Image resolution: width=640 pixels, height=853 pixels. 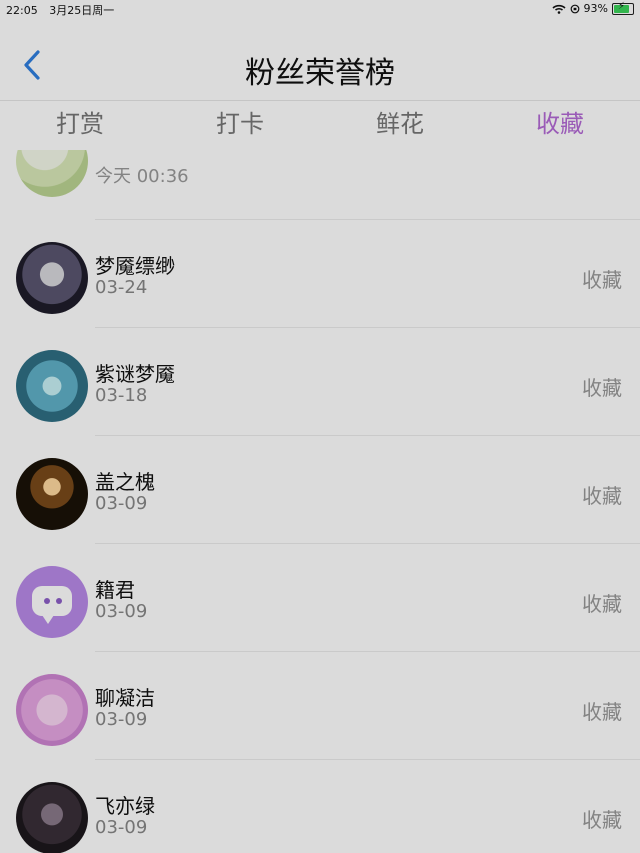 What do you see at coordinates (560, 126) in the screenshot?
I see `tab-favorites: 收藏` at bounding box center [560, 126].